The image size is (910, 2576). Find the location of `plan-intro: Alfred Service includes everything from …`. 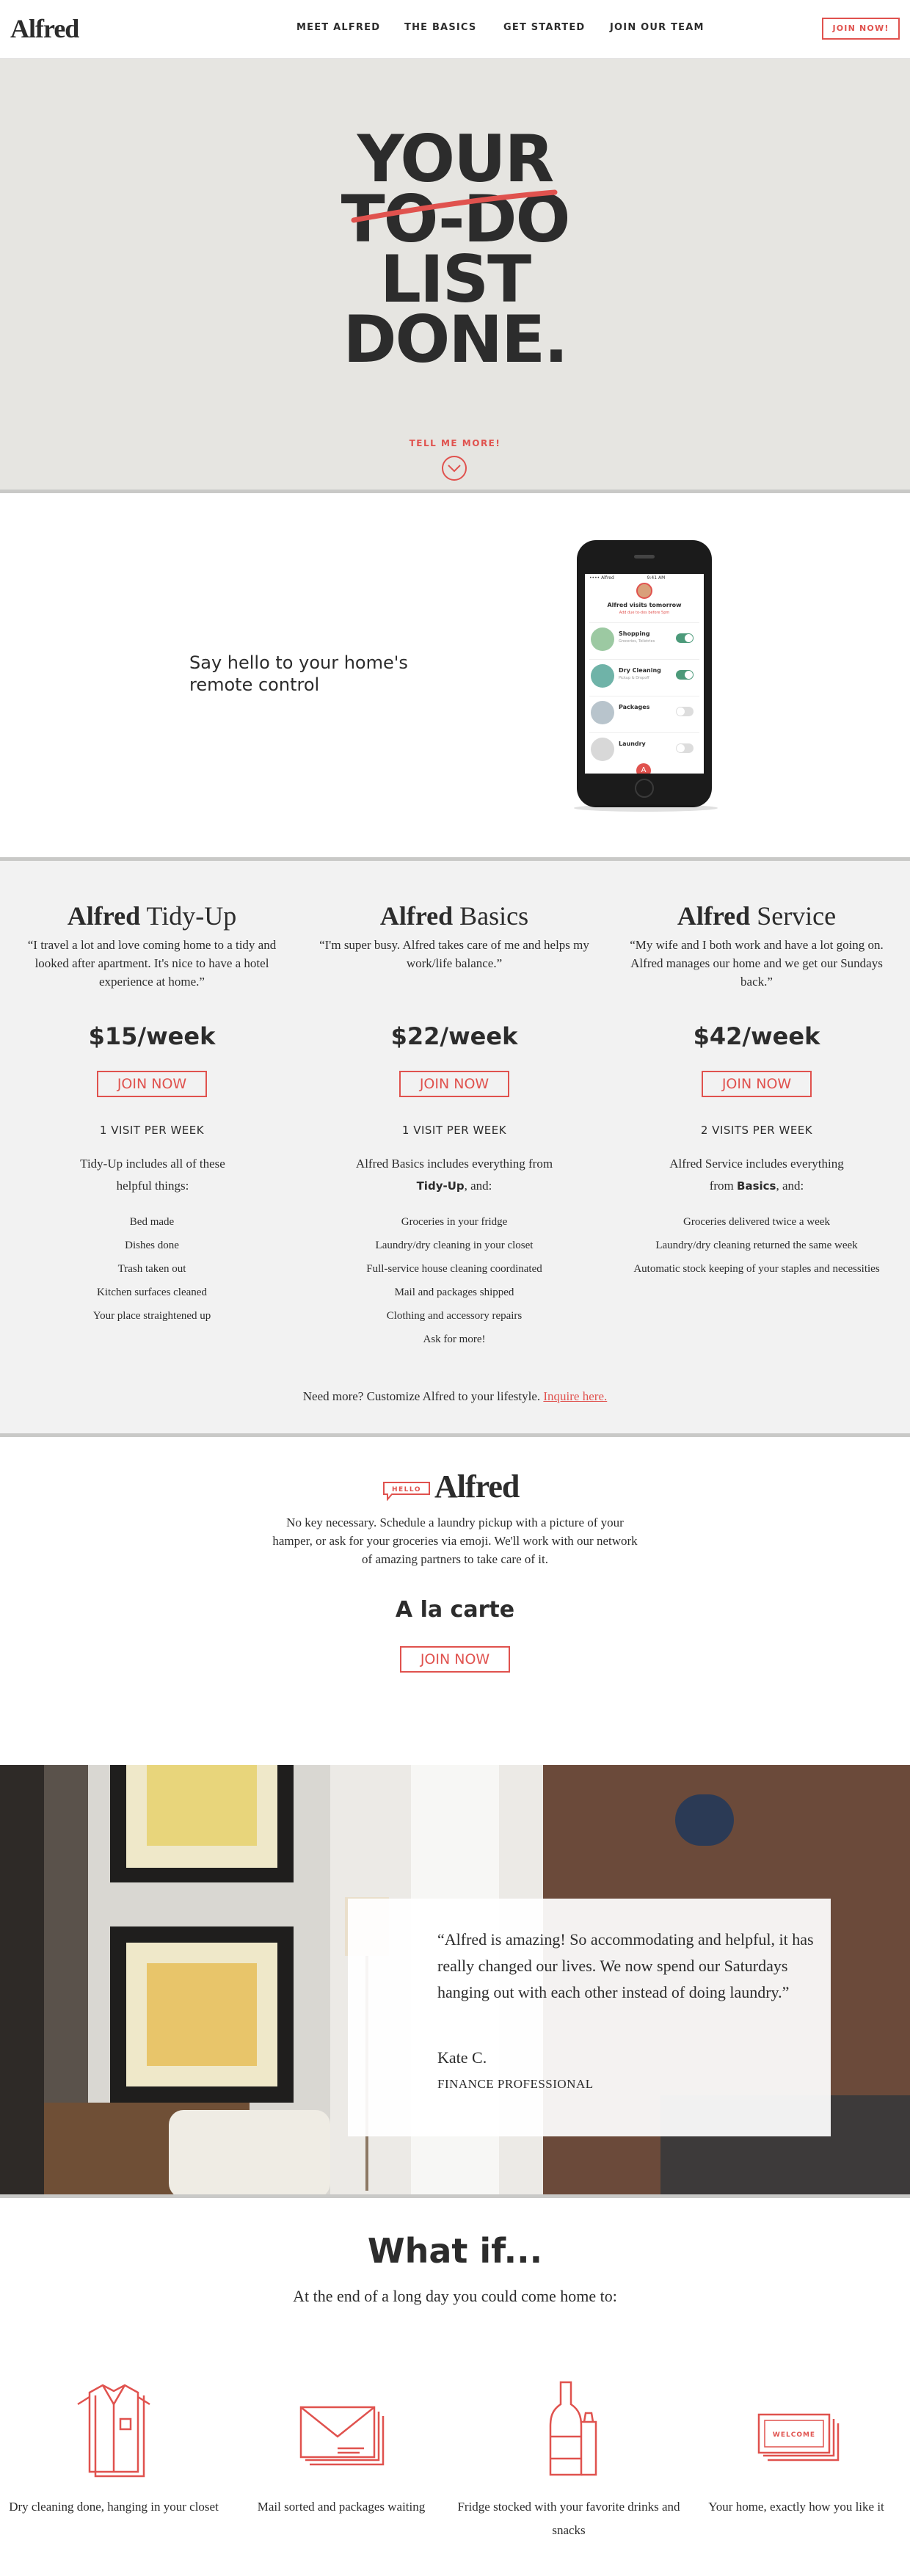

plan-intro: Alfred Service includes everything from … is located at coordinates (757, 1175).